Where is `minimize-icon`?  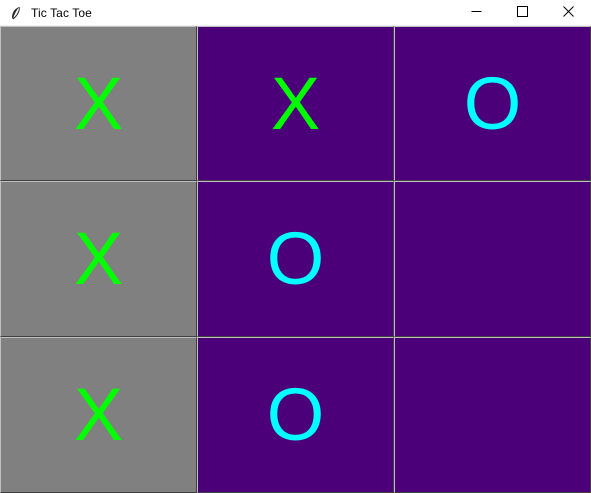 minimize-icon is located at coordinates (476, 11).